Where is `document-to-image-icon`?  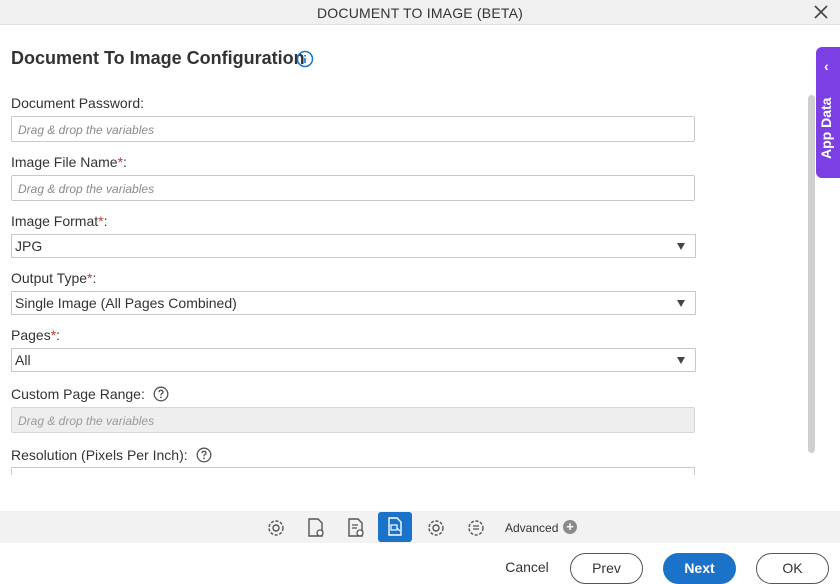 document-to-image-icon is located at coordinates (395, 527).